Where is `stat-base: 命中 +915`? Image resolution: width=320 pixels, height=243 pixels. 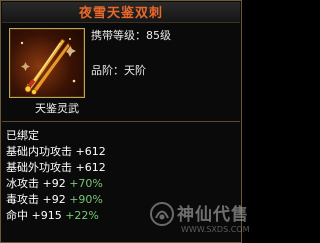 stat-base: 命中 +915 is located at coordinates (36, 215).